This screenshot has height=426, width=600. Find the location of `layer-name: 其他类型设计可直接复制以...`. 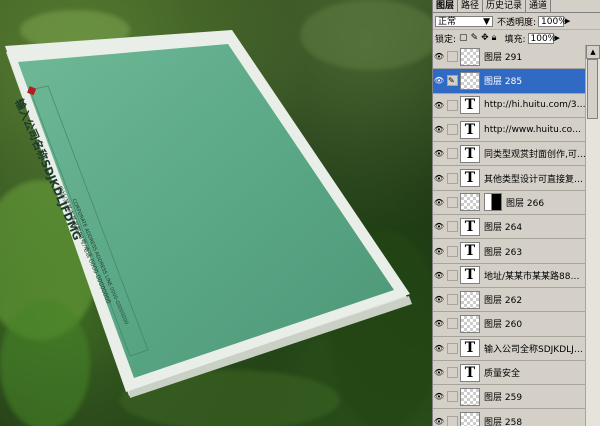

layer-name: 其他类型设计可直接复制以... is located at coordinates (535, 179).